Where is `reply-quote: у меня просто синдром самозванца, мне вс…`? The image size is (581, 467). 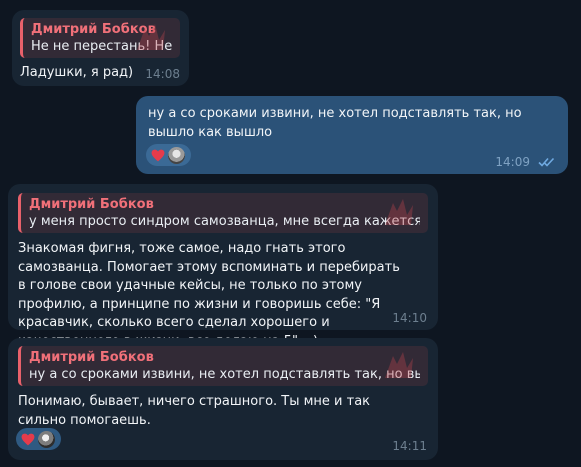
reply-quote: у меня просто синдром самозванца, мне вс… is located at coordinates (224, 221).